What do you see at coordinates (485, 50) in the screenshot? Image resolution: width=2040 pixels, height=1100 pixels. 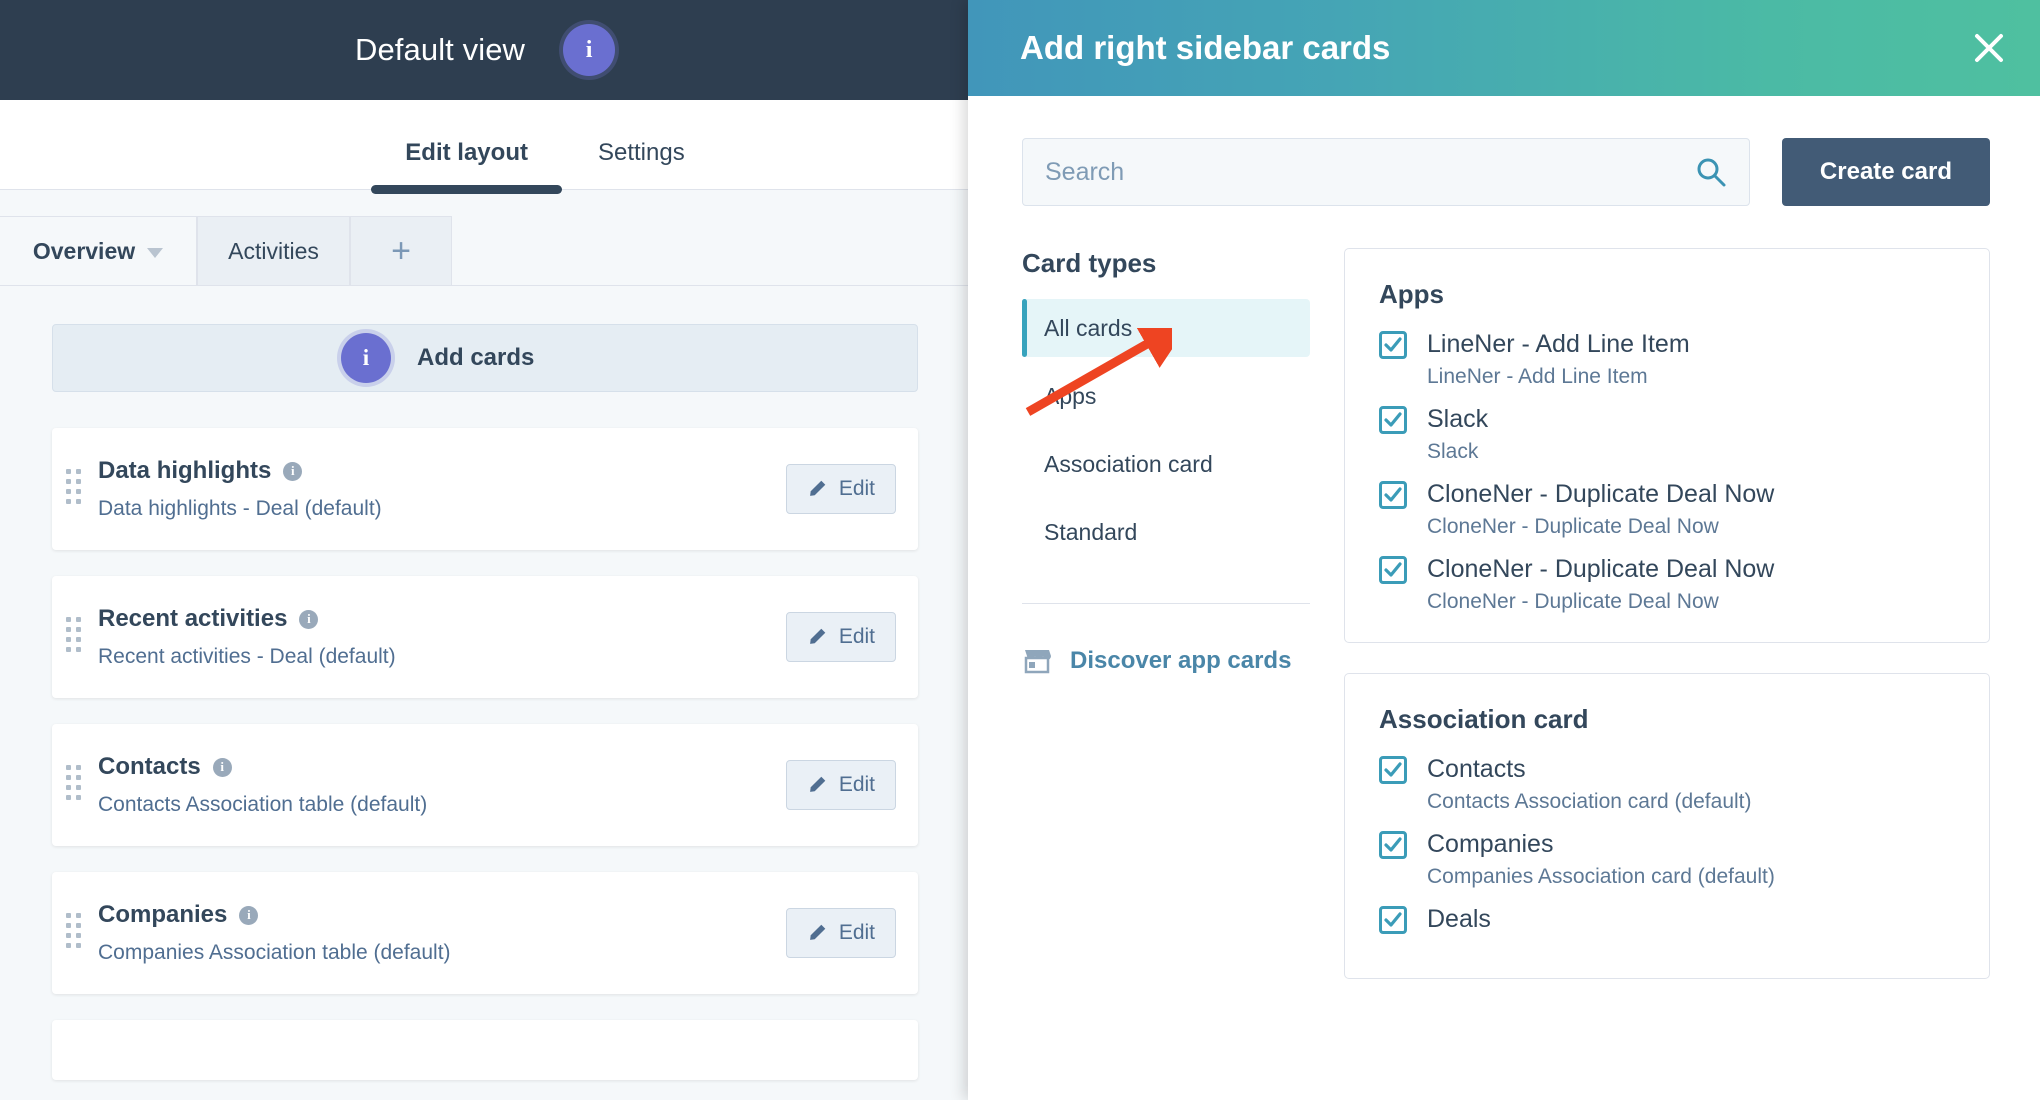 I see `app-topbar: Default view i` at bounding box center [485, 50].